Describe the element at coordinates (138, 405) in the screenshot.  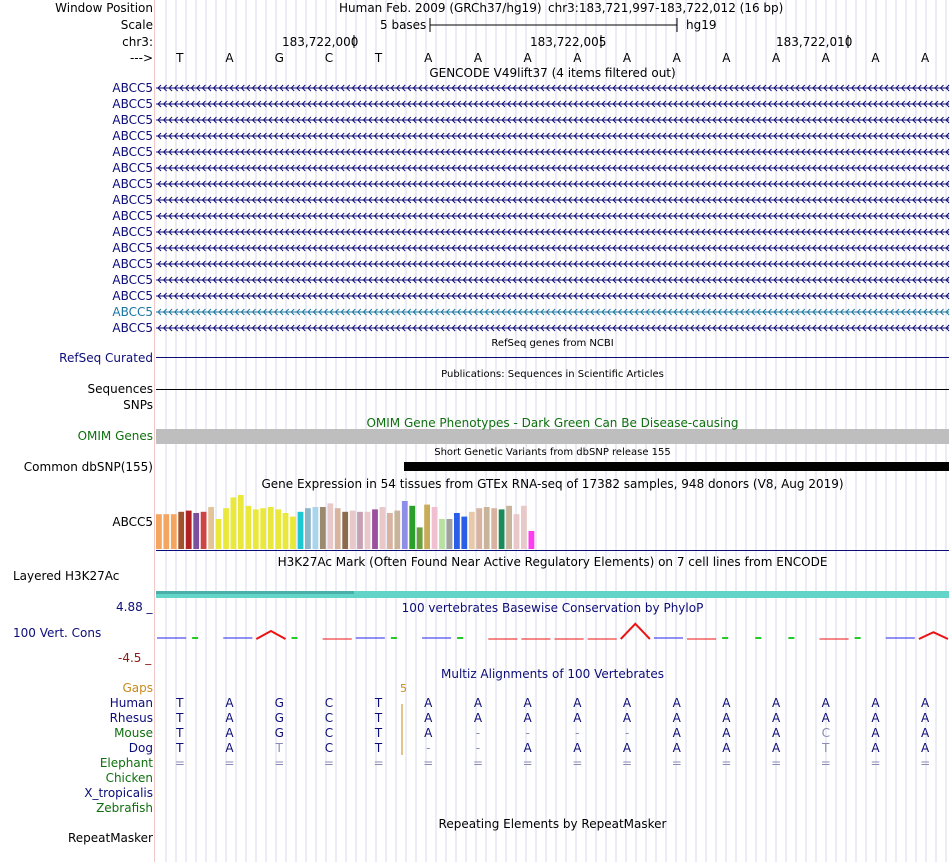
I see `snps-label: SNPs` at that location.